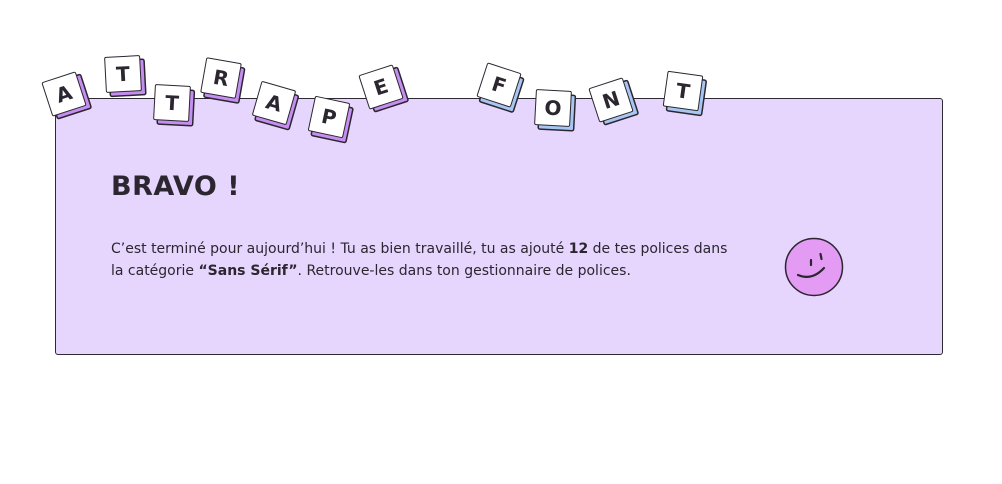  I want to click on logo-tile: P, so click(329, 117).